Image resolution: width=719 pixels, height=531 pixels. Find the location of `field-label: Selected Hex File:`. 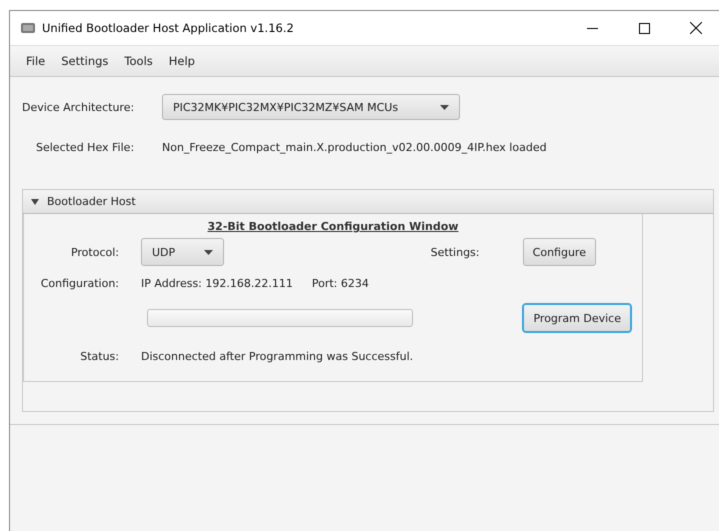

field-label: Selected Hex File: is located at coordinates (85, 147).